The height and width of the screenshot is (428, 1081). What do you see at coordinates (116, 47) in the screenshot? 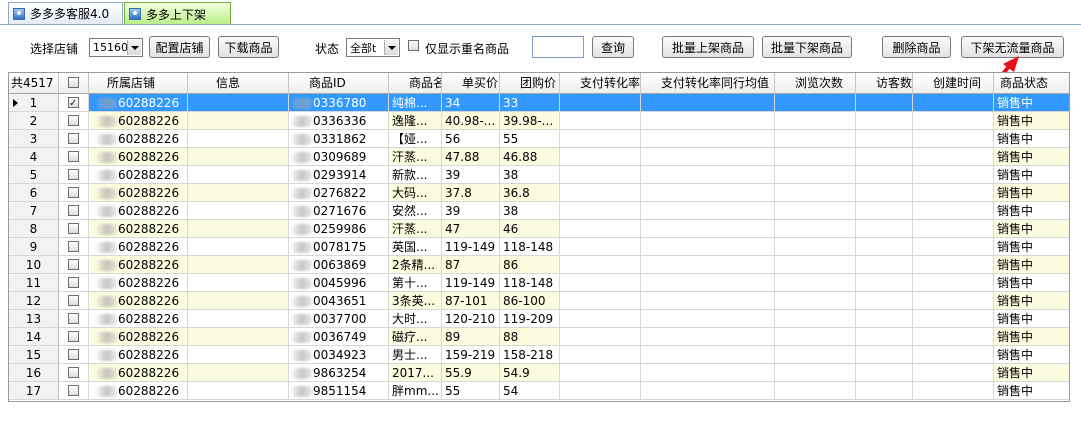
I see `shop-select: 15160` at bounding box center [116, 47].